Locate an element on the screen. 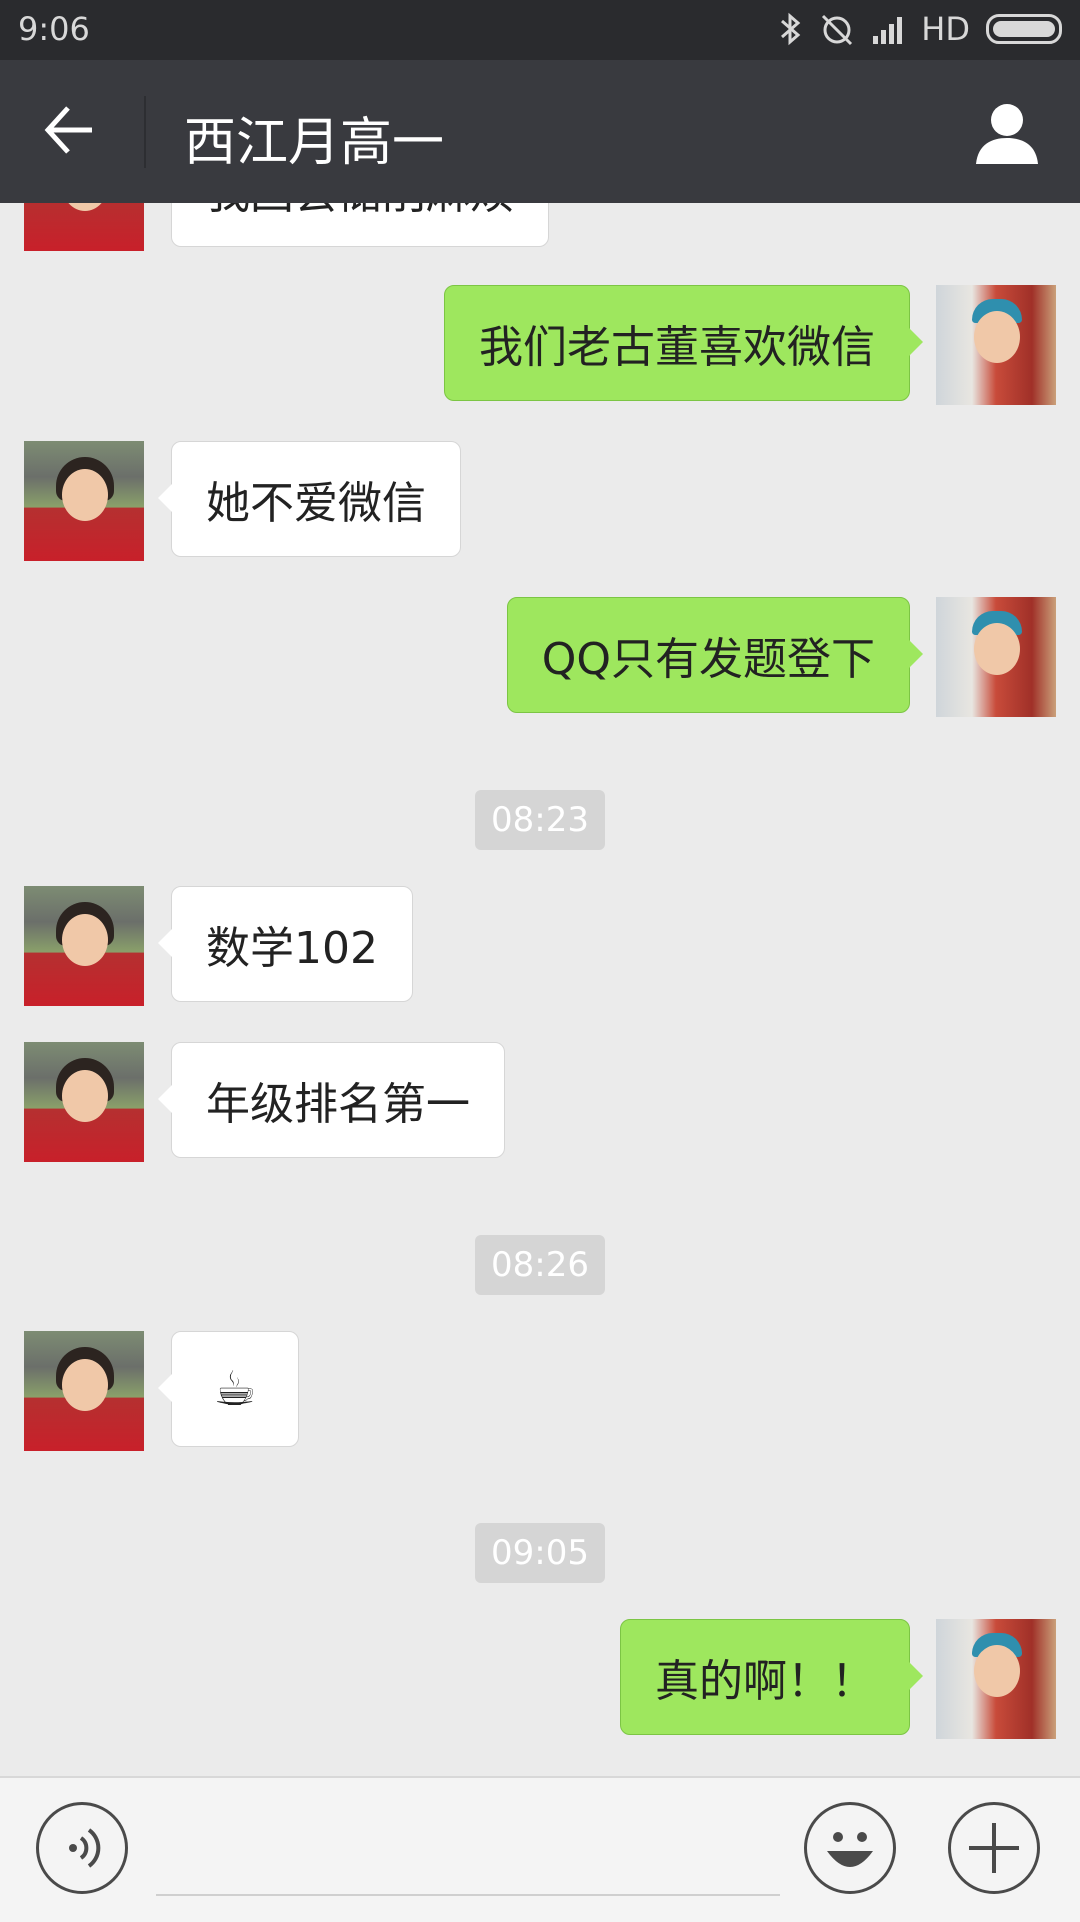 The image size is (1080, 1922). bluetooth-icon is located at coordinates (791, 29).